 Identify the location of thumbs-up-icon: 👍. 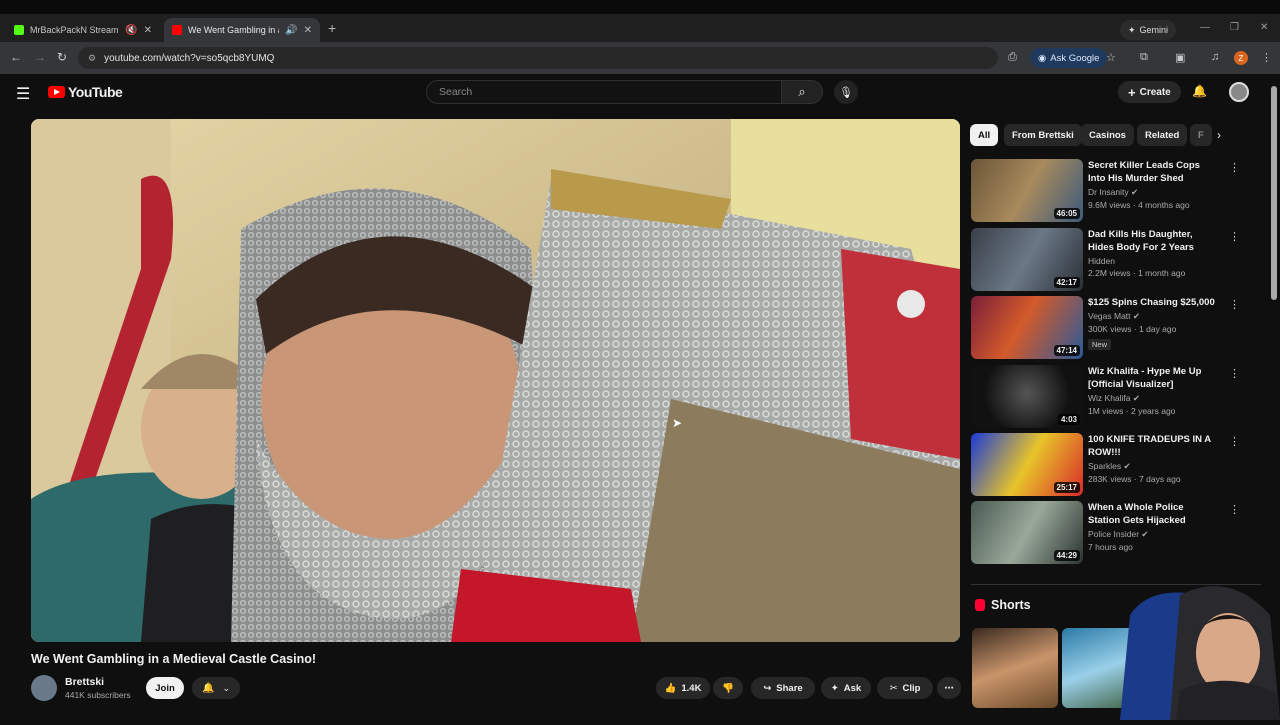
(670, 688).